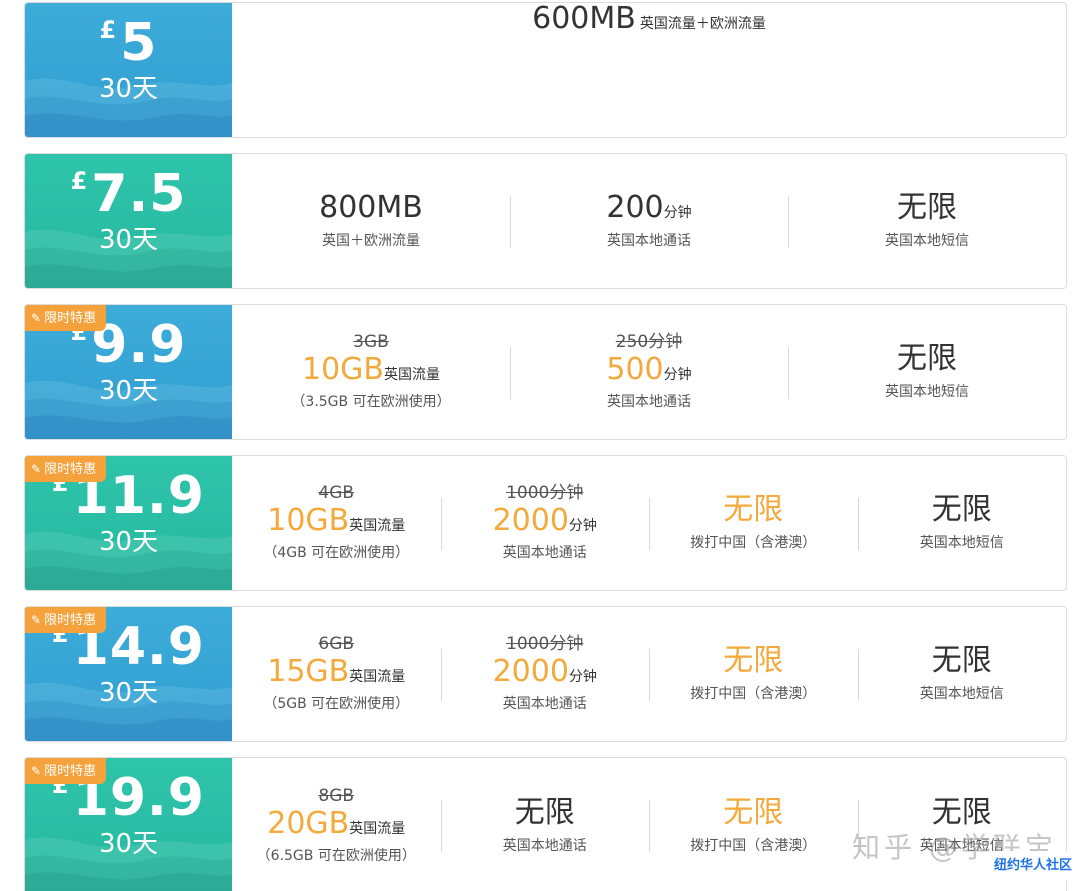  I want to click on feature-label: （6.5GB 可在欧洲使用）, so click(336, 856).